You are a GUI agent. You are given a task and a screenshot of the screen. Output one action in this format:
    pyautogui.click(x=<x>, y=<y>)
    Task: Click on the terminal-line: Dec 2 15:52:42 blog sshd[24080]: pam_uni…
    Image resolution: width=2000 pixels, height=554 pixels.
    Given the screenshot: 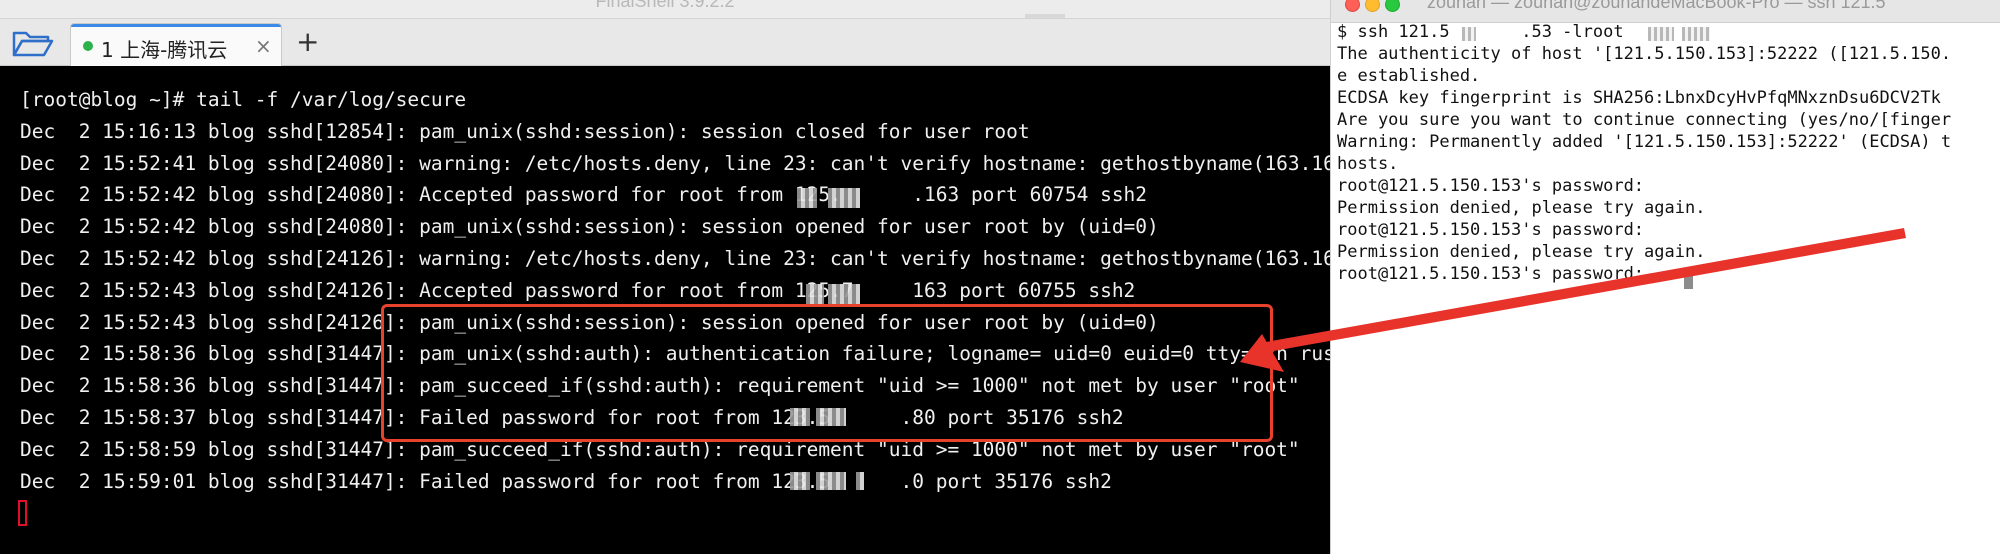 What is the action you would take?
    pyautogui.click(x=589, y=227)
    